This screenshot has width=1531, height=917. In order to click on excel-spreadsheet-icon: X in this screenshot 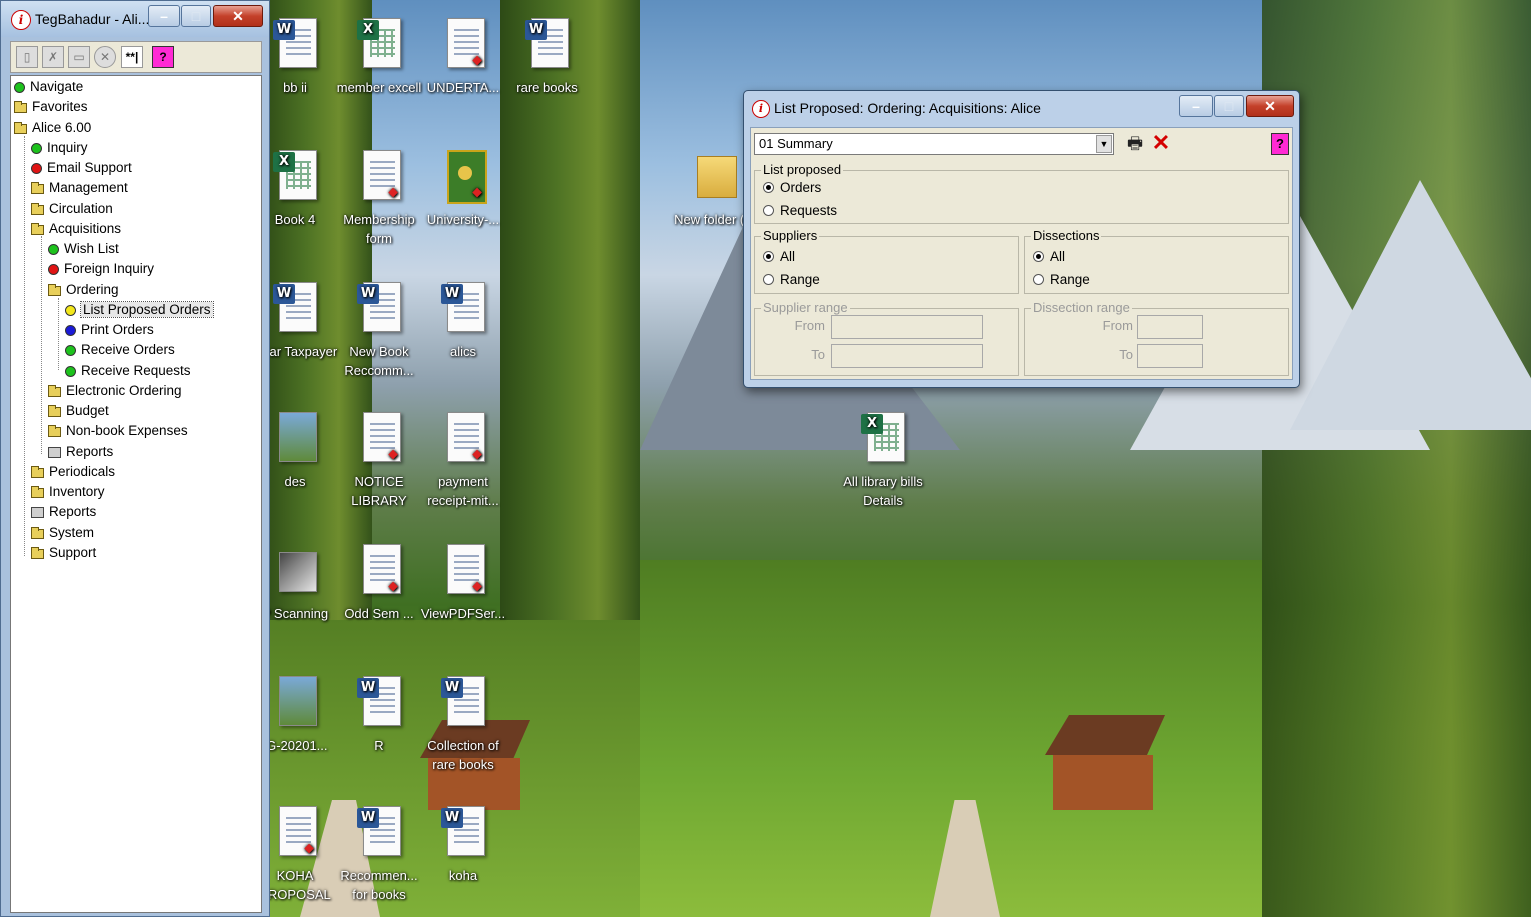, I will do `click(883, 441)`.